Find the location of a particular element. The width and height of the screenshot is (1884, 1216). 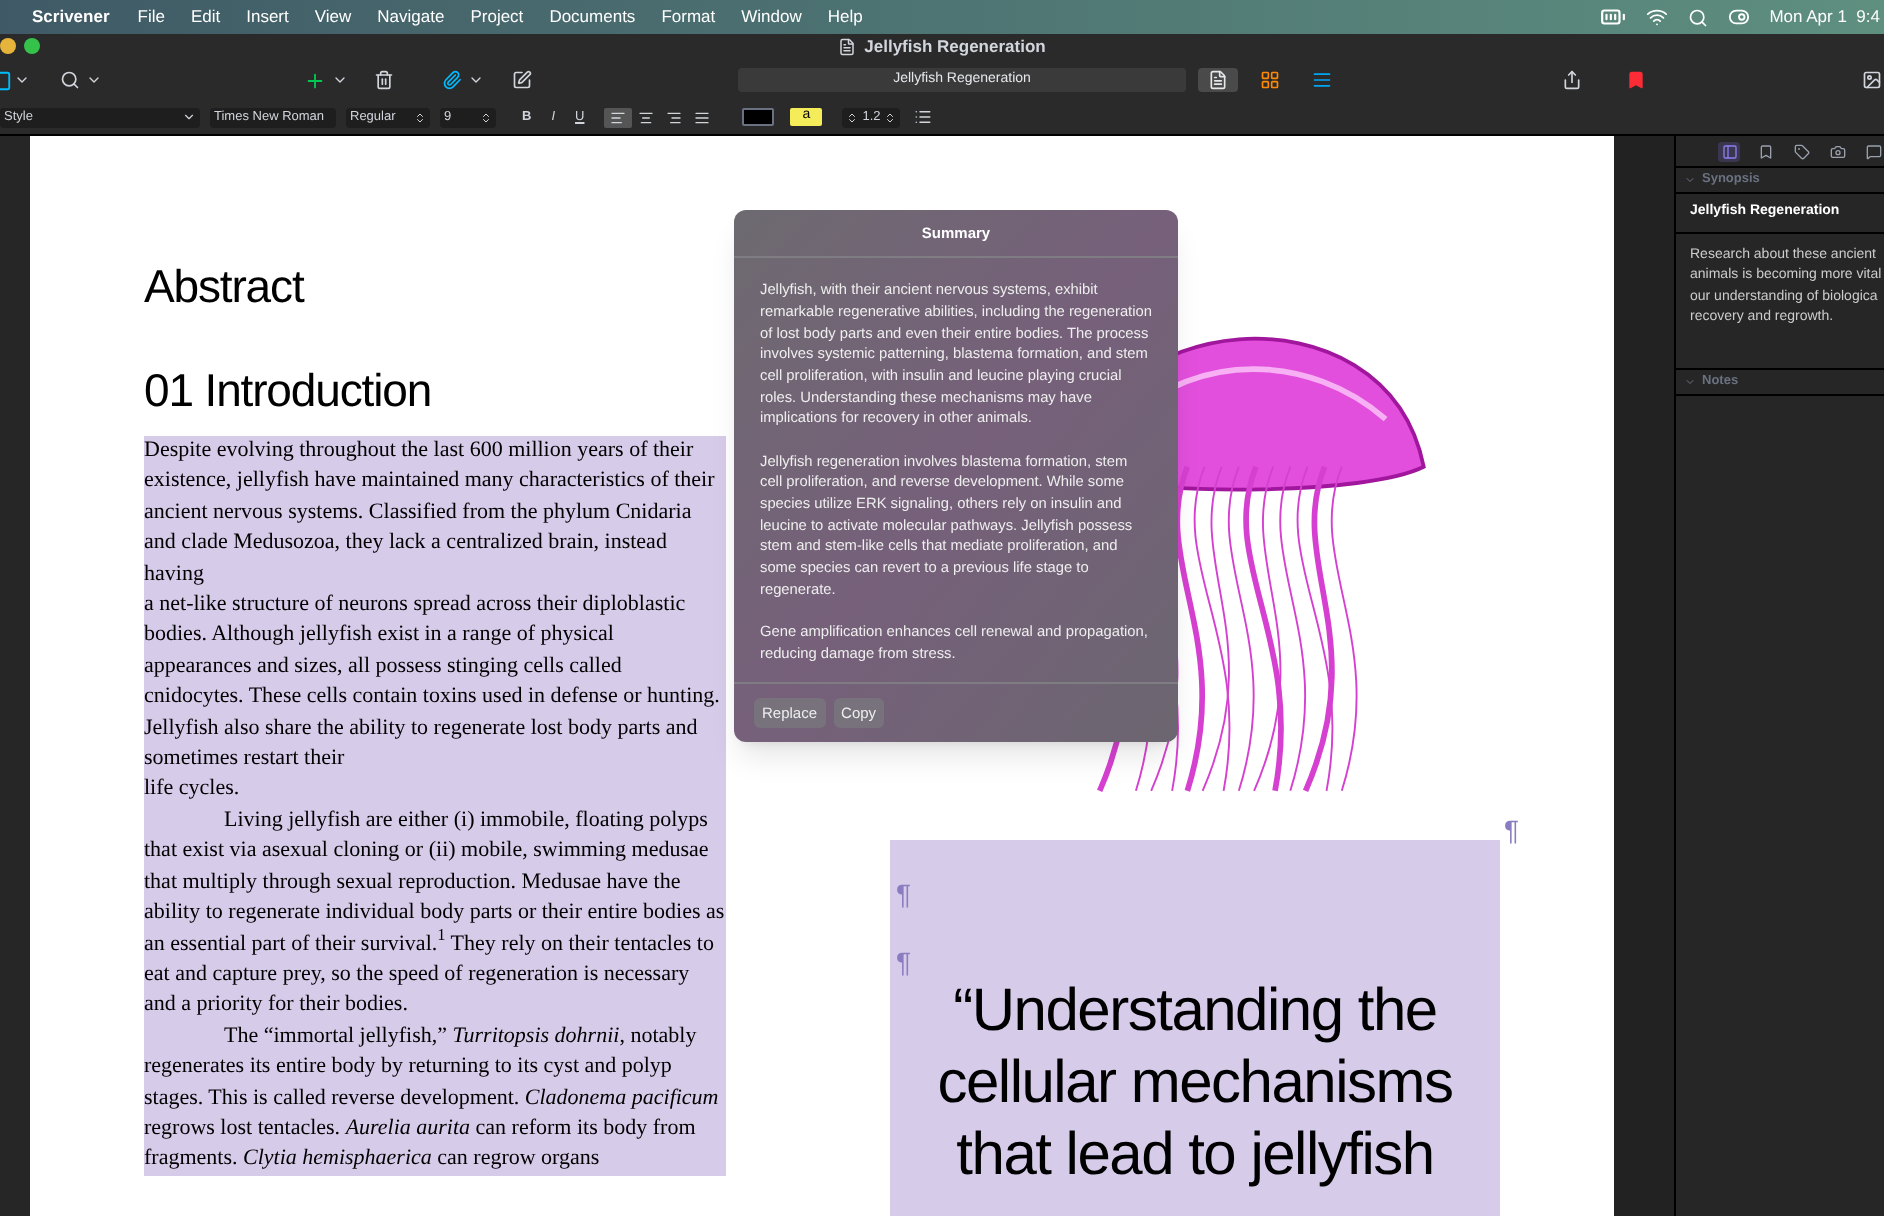

control-center-icon is located at coordinates (1738, 17).